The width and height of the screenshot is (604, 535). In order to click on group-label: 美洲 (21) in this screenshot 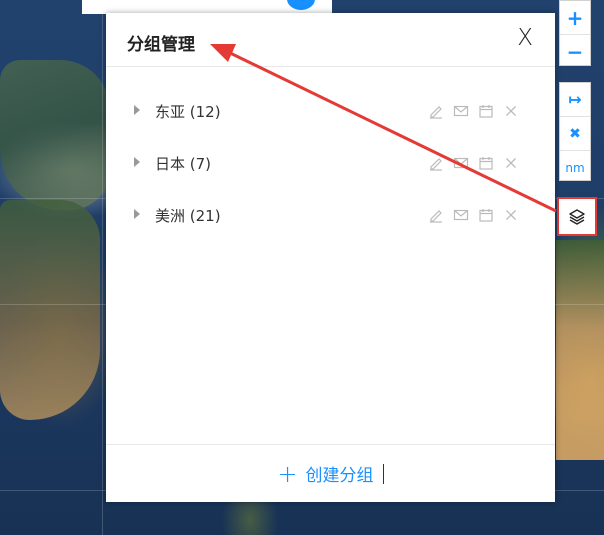, I will do `click(188, 215)`.